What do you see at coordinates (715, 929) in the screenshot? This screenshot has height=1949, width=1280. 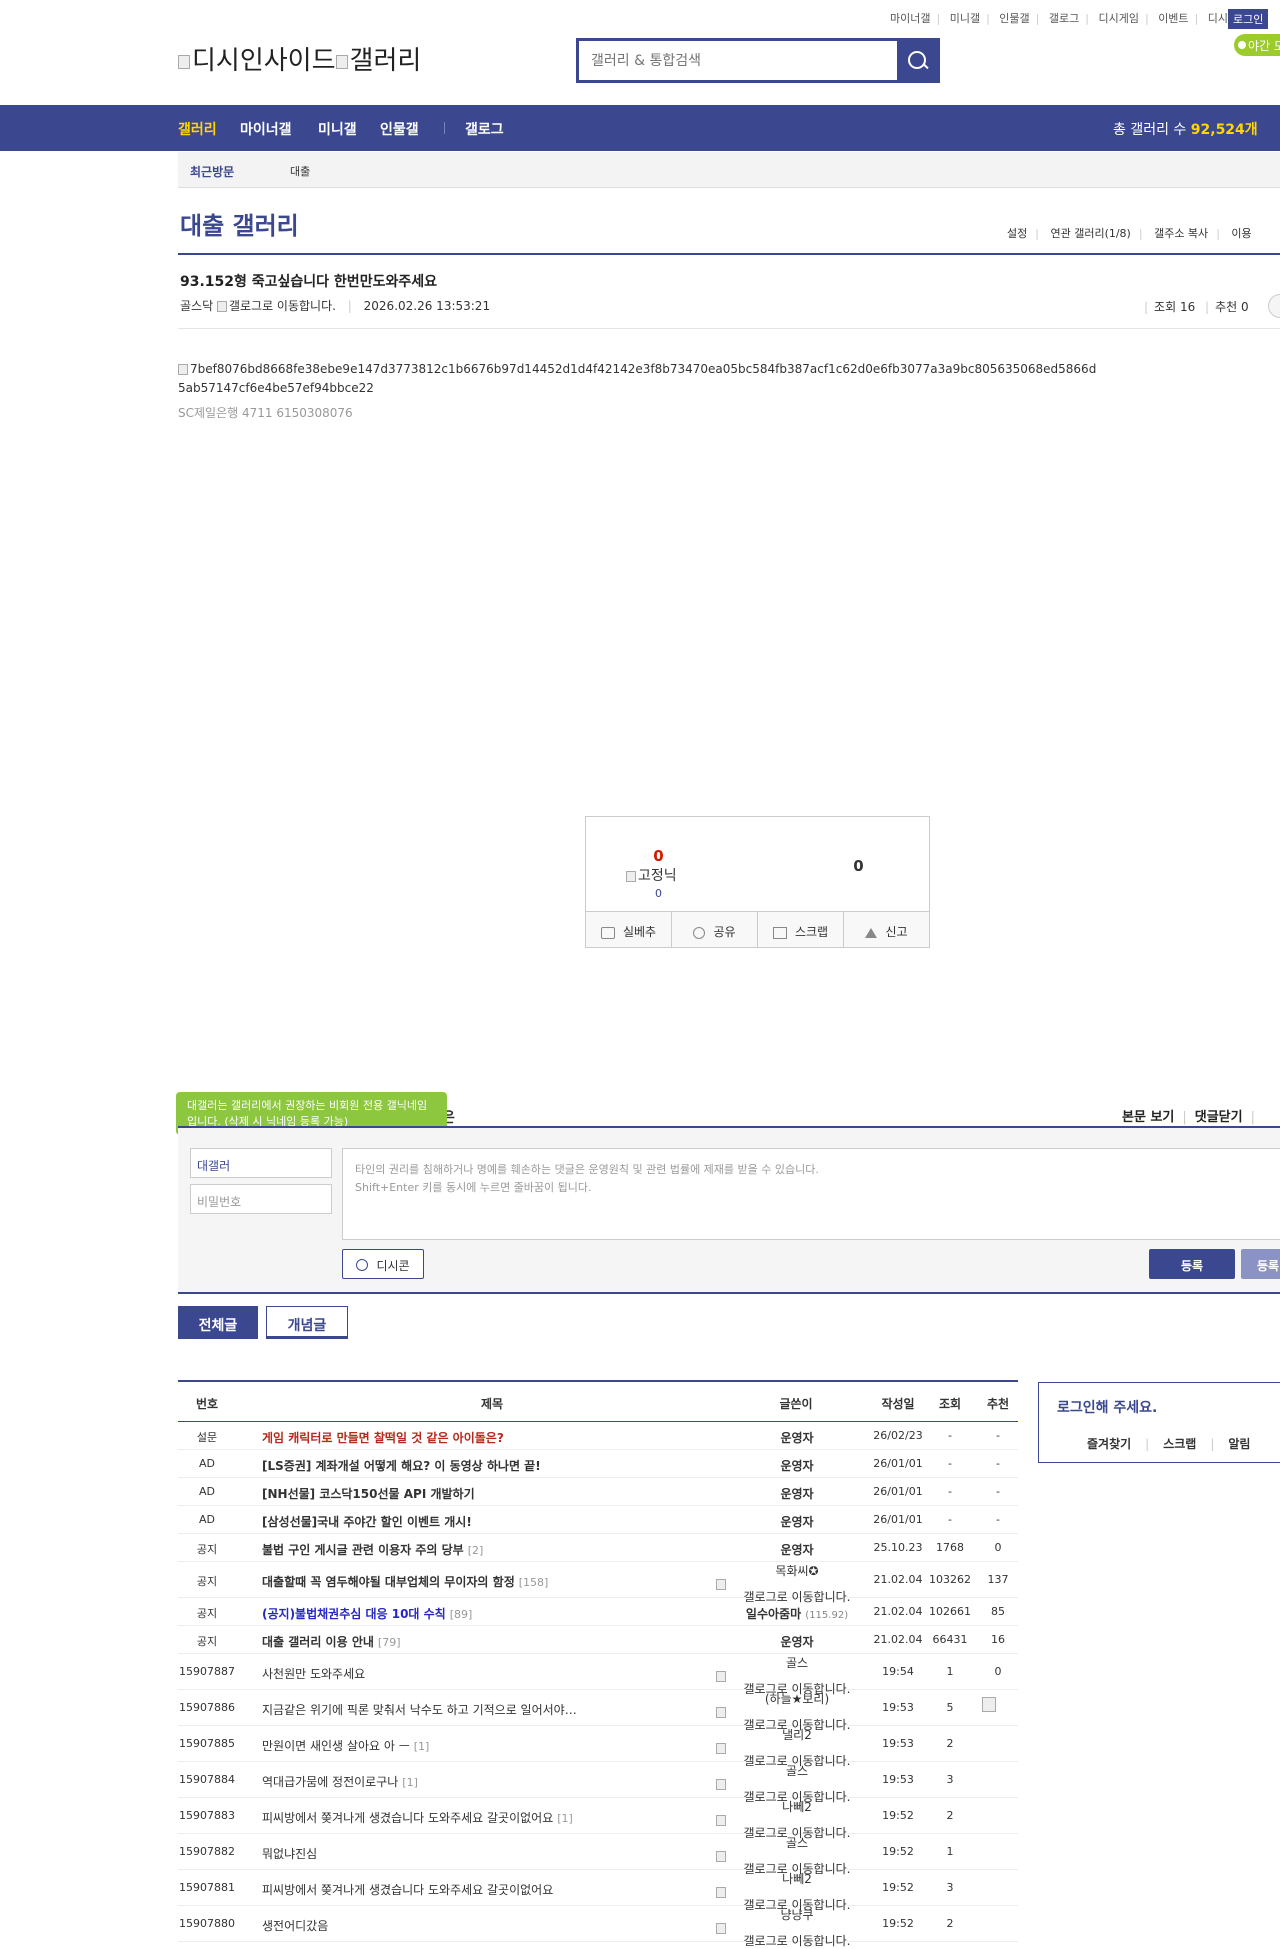 I see `share-button: 공유` at bounding box center [715, 929].